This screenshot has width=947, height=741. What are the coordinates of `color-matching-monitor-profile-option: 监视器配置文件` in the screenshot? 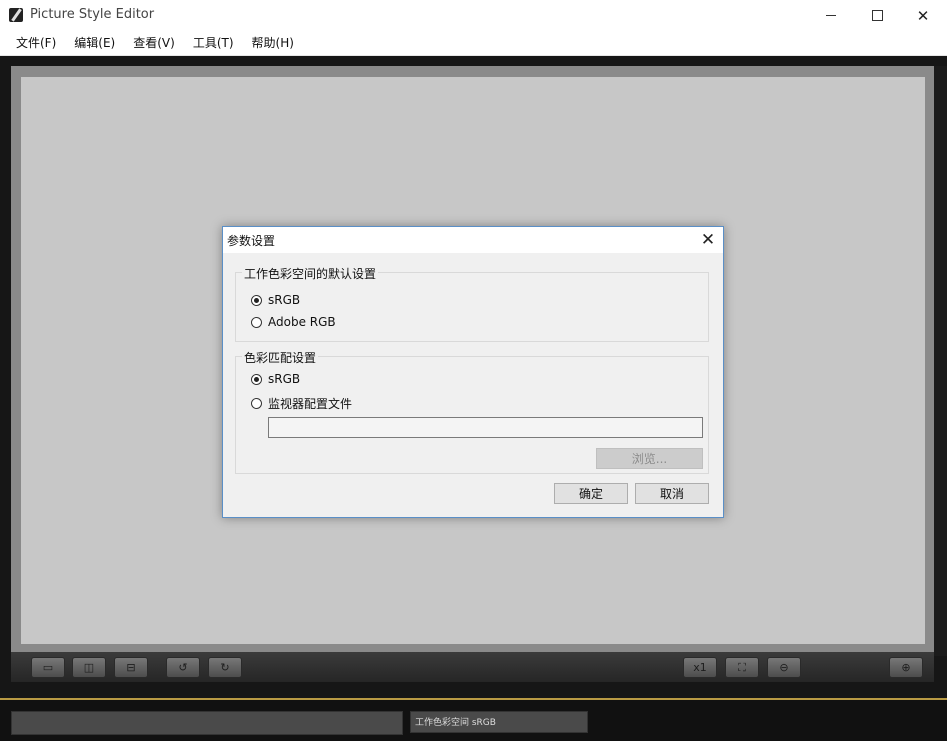 It's located at (301, 403).